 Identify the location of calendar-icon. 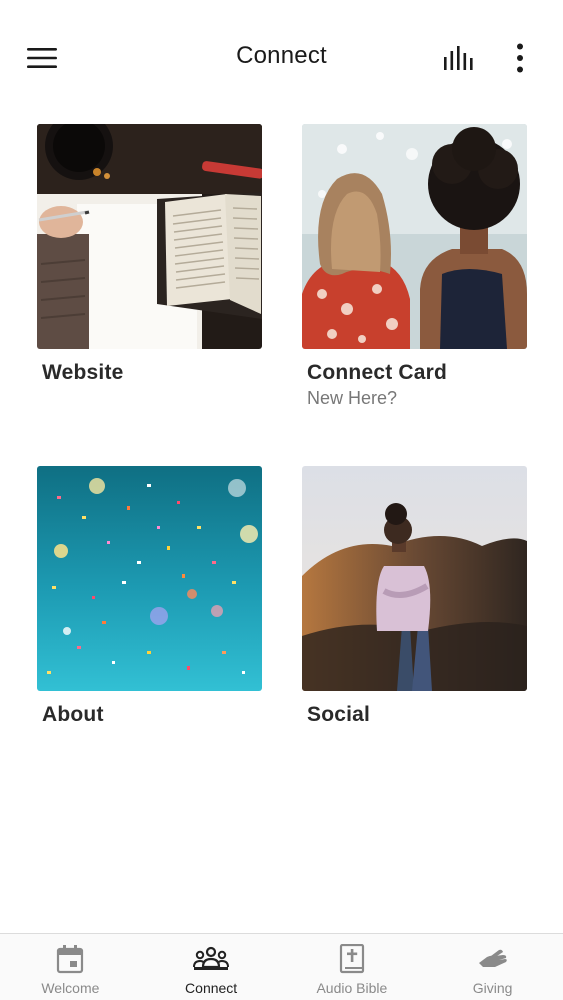
(70, 959).